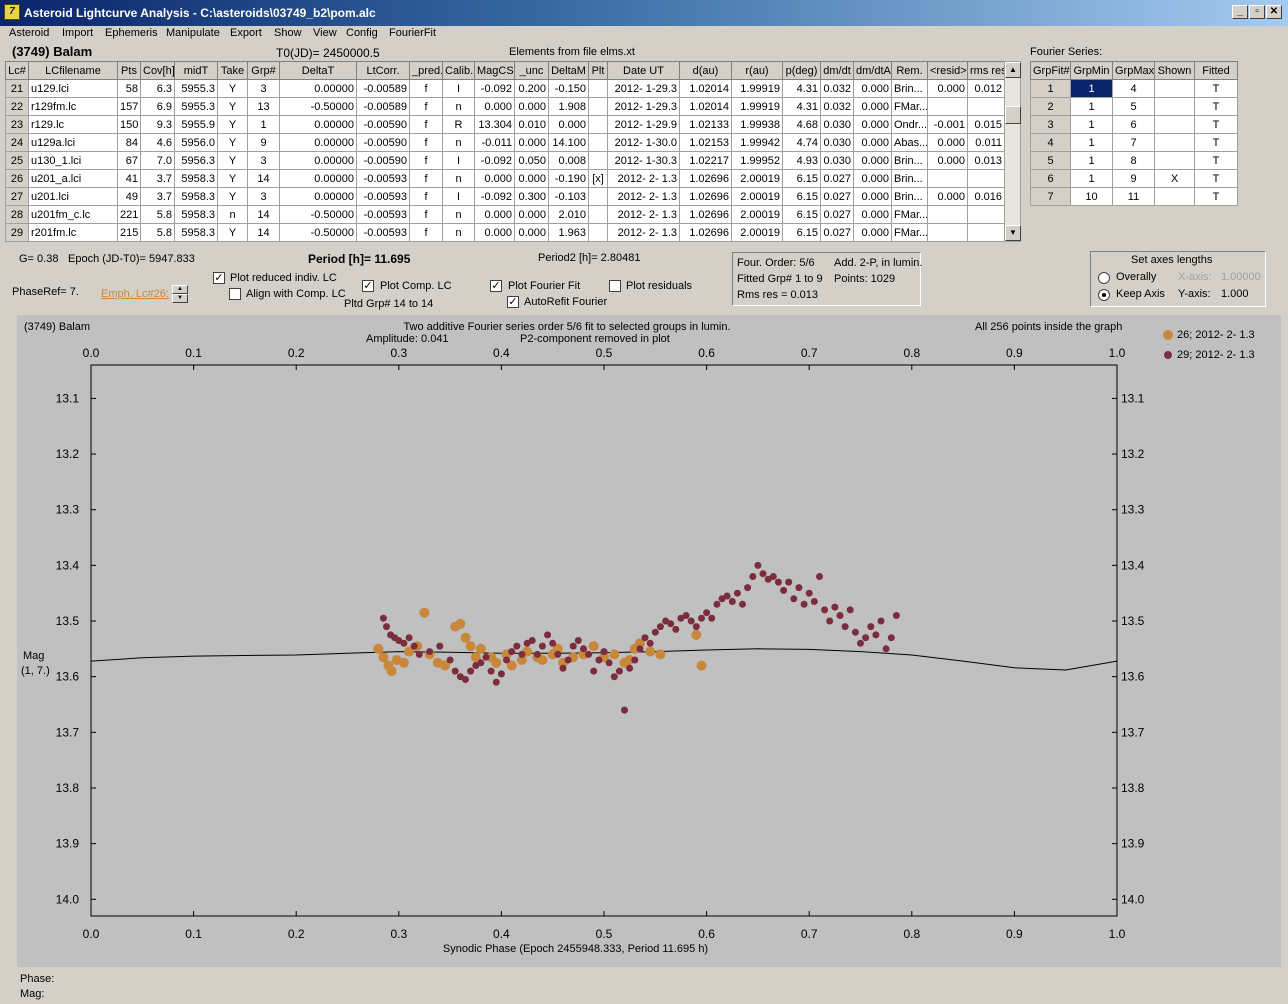 This screenshot has width=1288, height=1004. What do you see at coordinates (1174, 106) in the screenshot?
I see `fs-table-cell` at bounding box center [1174, 106].